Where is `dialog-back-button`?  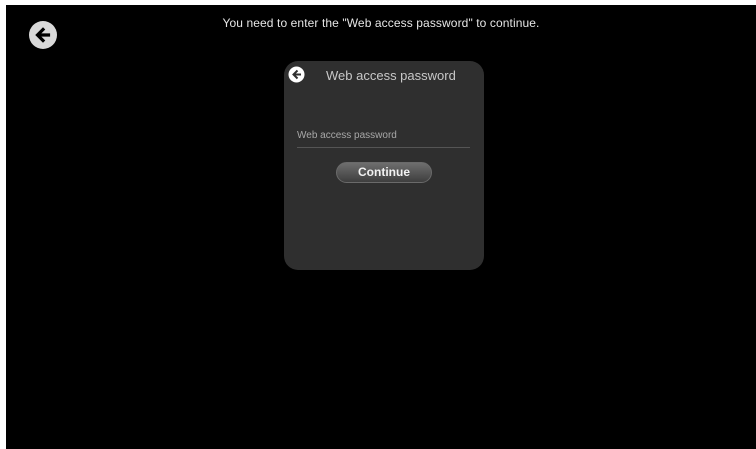
dialog-back-button is located at coordinates (296, 74).